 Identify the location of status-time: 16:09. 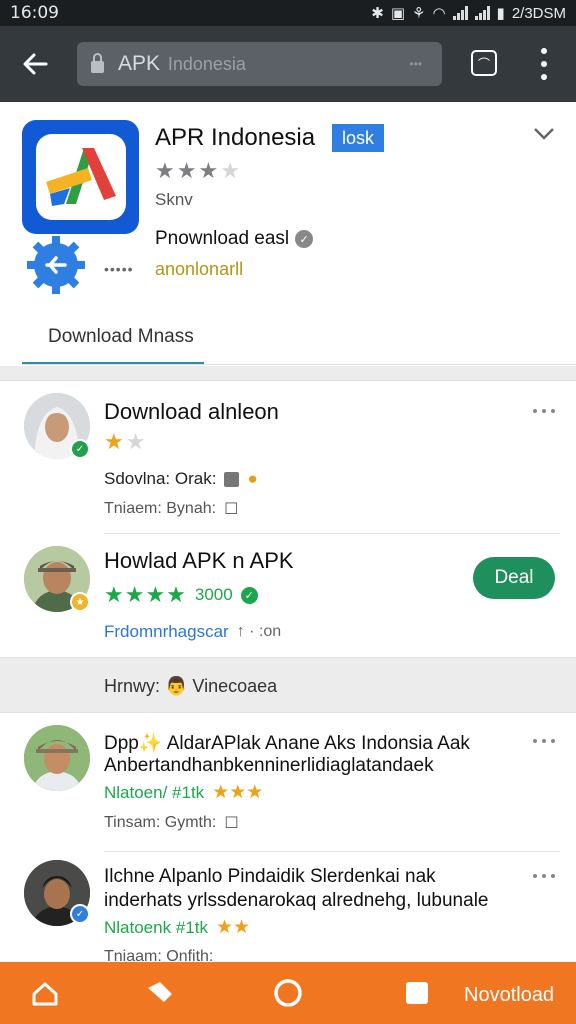
(34, 13).